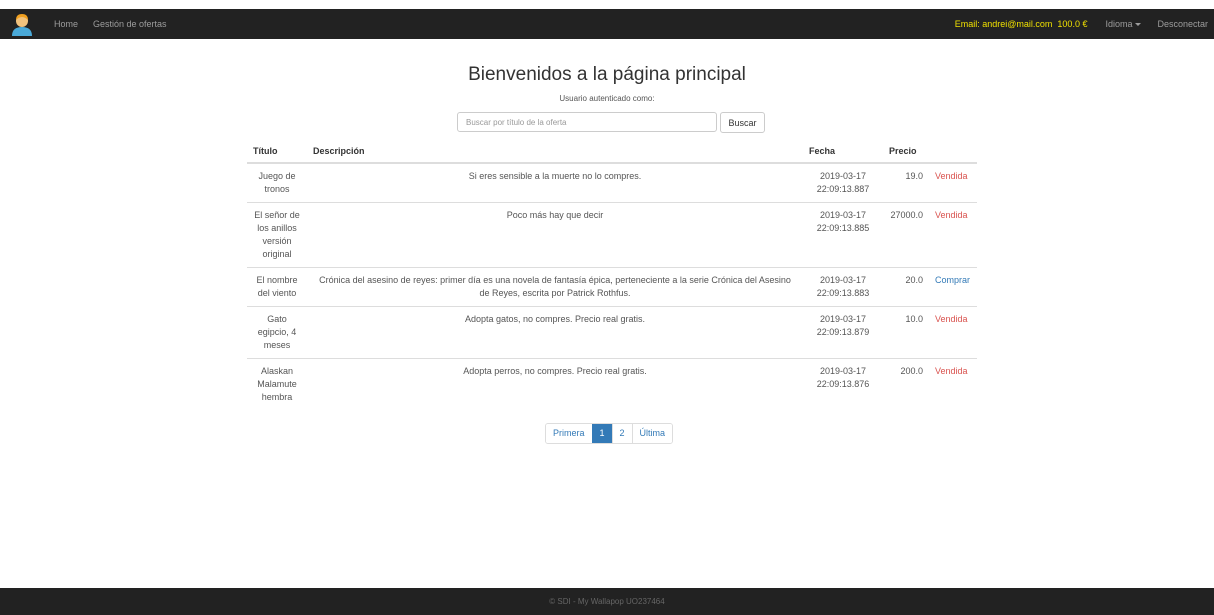  What do you see at coordinates (843, 332) in the screenshot?
I see `offer-date: 2019-03-17 22:09:13.879` at bounding box center [843, 332].